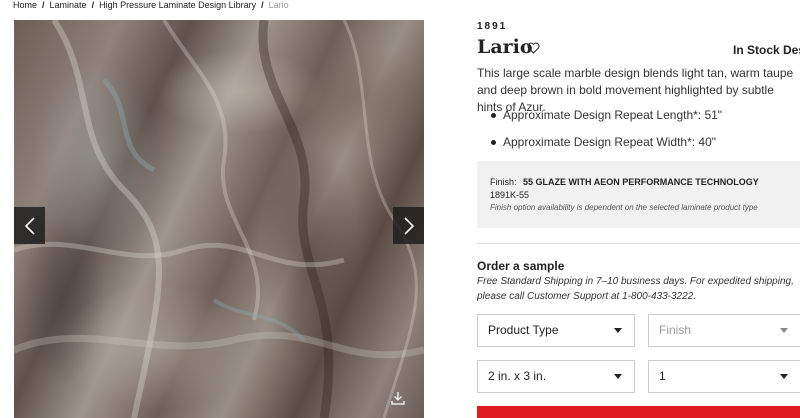 The width and height of the screenshot is (800, 418). I want to click on product-type-value: Product Type, so click(523, 330).